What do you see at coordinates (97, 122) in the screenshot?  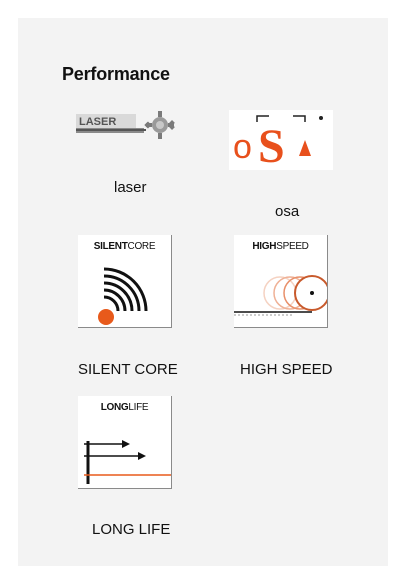 I see `laser-badge-text: LASER` at bounding box center [97, 122].